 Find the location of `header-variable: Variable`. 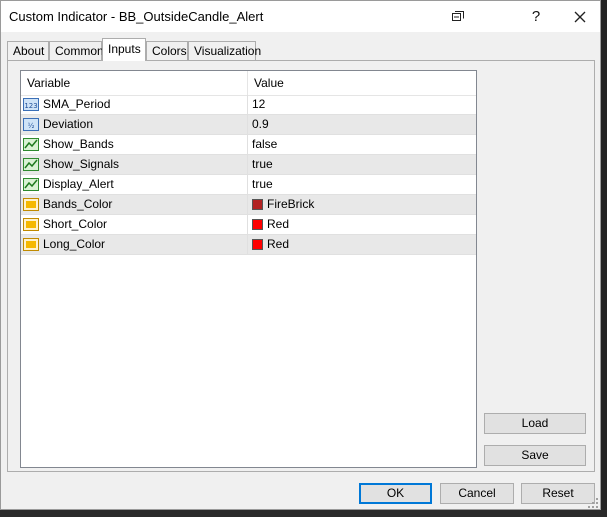

header-variable: Variable is located at coordinates (134, 83).